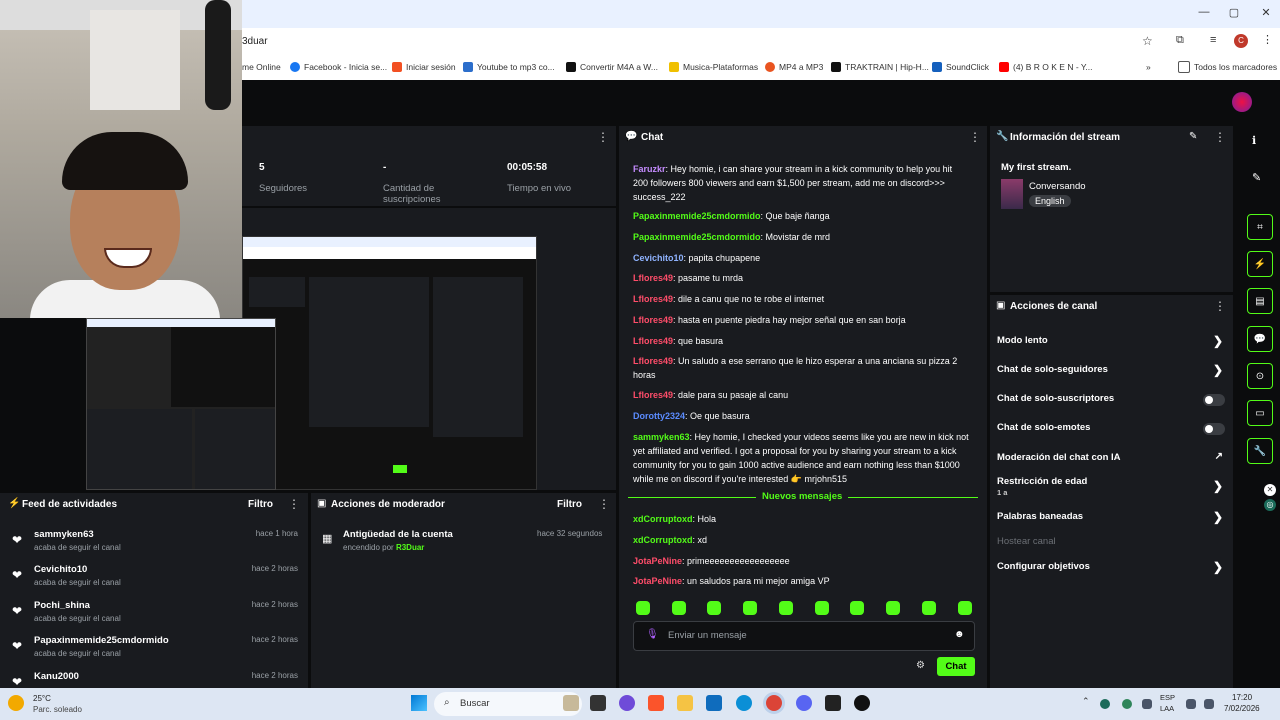 The height and width of the screenshot is (720, 1280). What do you see at coordinates (804, 636) in the screenshot?
I see `chat-input: 🎙 Enviar un mensaje ☻` at bounding box center [804, 636].